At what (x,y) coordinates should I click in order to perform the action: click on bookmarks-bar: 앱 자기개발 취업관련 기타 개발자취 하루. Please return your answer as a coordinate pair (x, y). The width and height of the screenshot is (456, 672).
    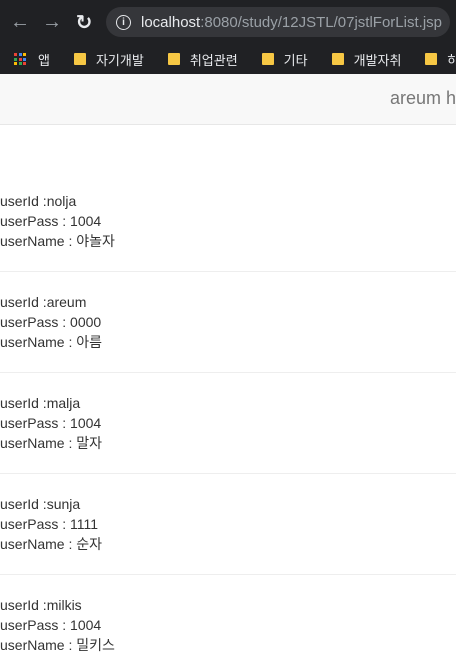
    Looking at the image, I should click on (228, 59).